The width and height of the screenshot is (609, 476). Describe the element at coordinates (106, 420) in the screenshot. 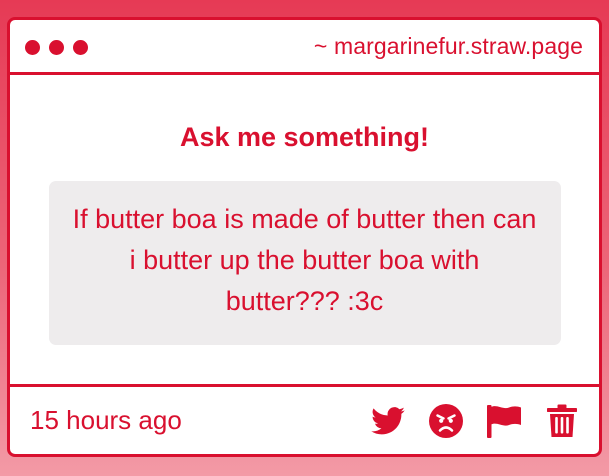

I see `timestamp: 15 hours ago` at that location.